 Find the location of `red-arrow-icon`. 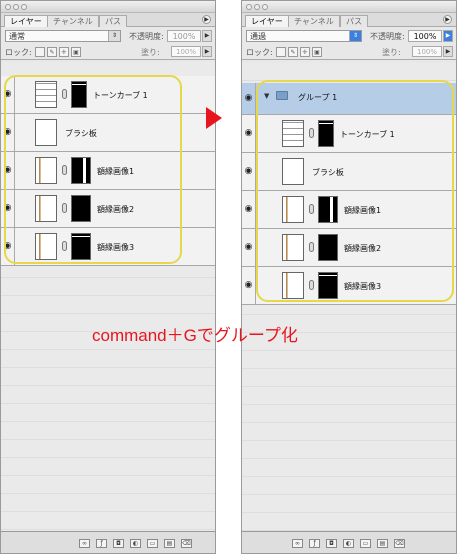

red-arrow-icon is located at coordinates (214, 118).